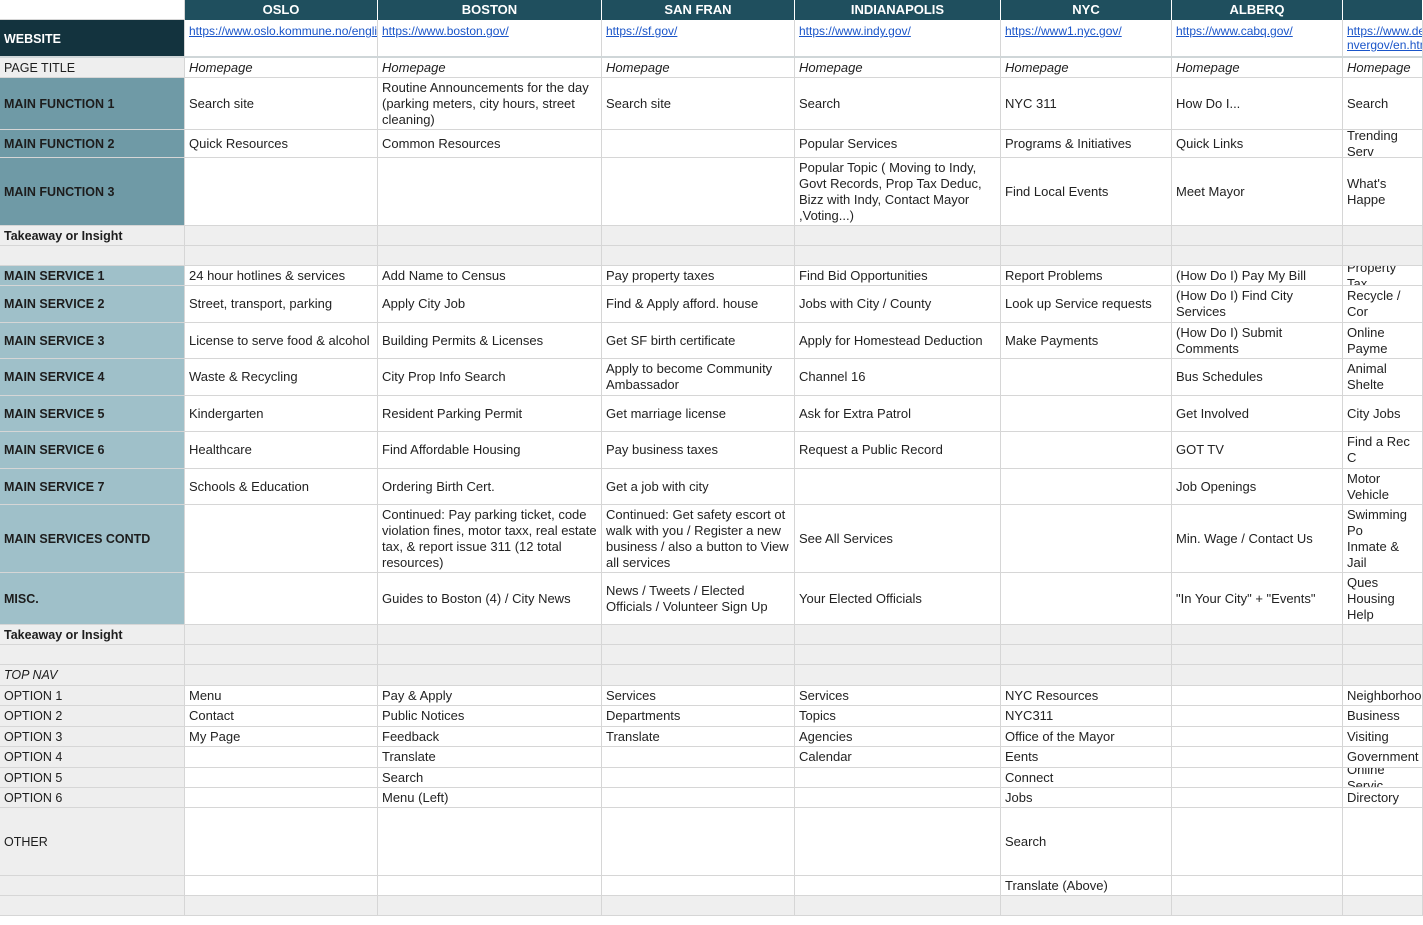  Describe the element at coordinates (1383, 737) in the screenshot. I see `table-cell: Visiting` at that location.